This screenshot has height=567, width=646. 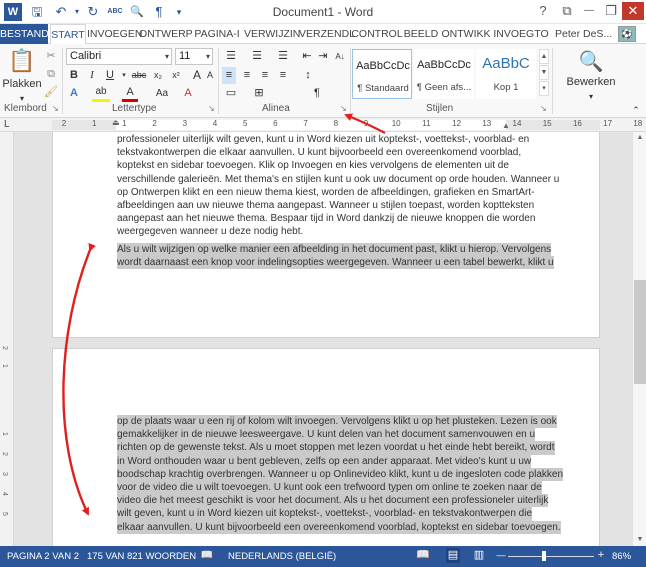 What do you see at coordinates (506, 74) in the screenshot?
I see `style-heading-1: AaBbC Kop 1` at bounding box center [506, 74].